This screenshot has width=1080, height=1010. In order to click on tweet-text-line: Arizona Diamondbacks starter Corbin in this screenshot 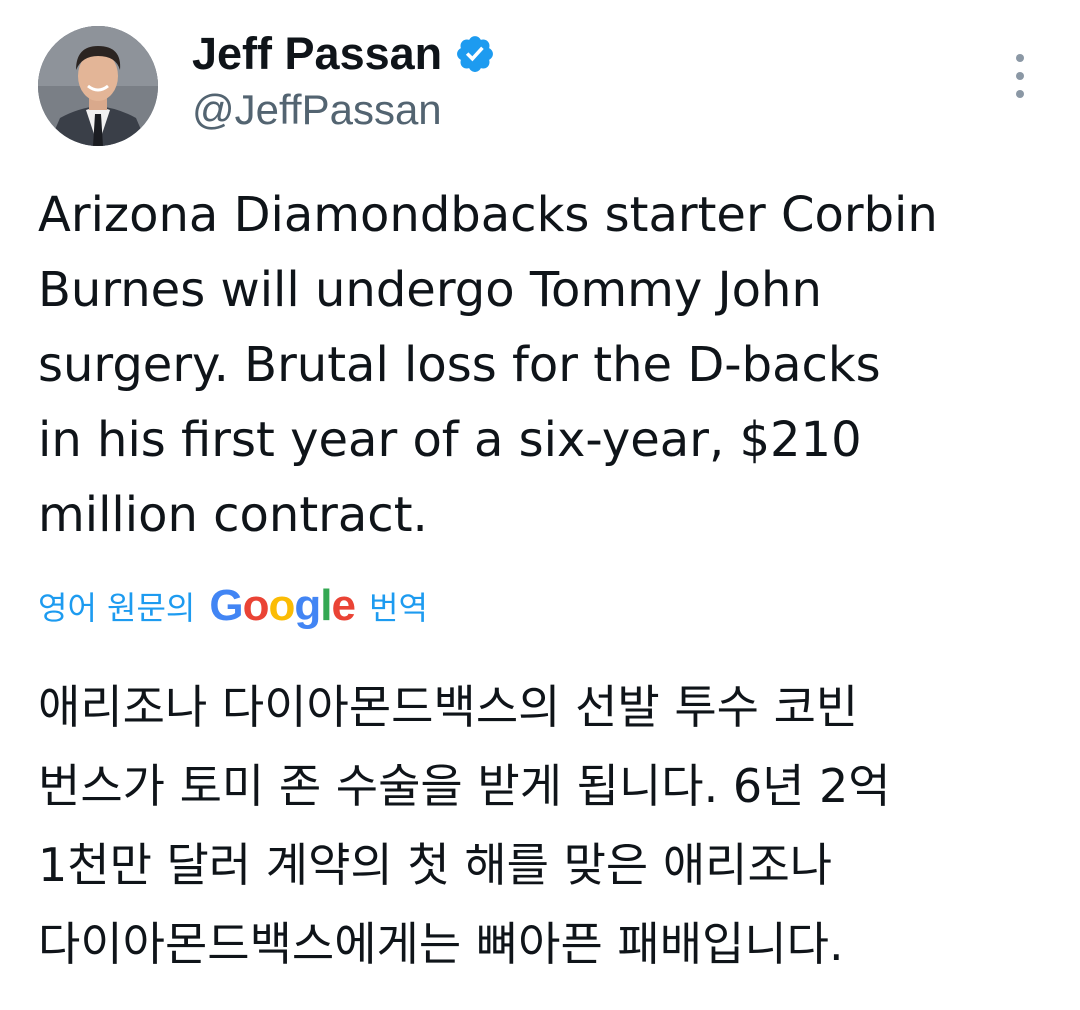, I will do `click(488, 215)`.